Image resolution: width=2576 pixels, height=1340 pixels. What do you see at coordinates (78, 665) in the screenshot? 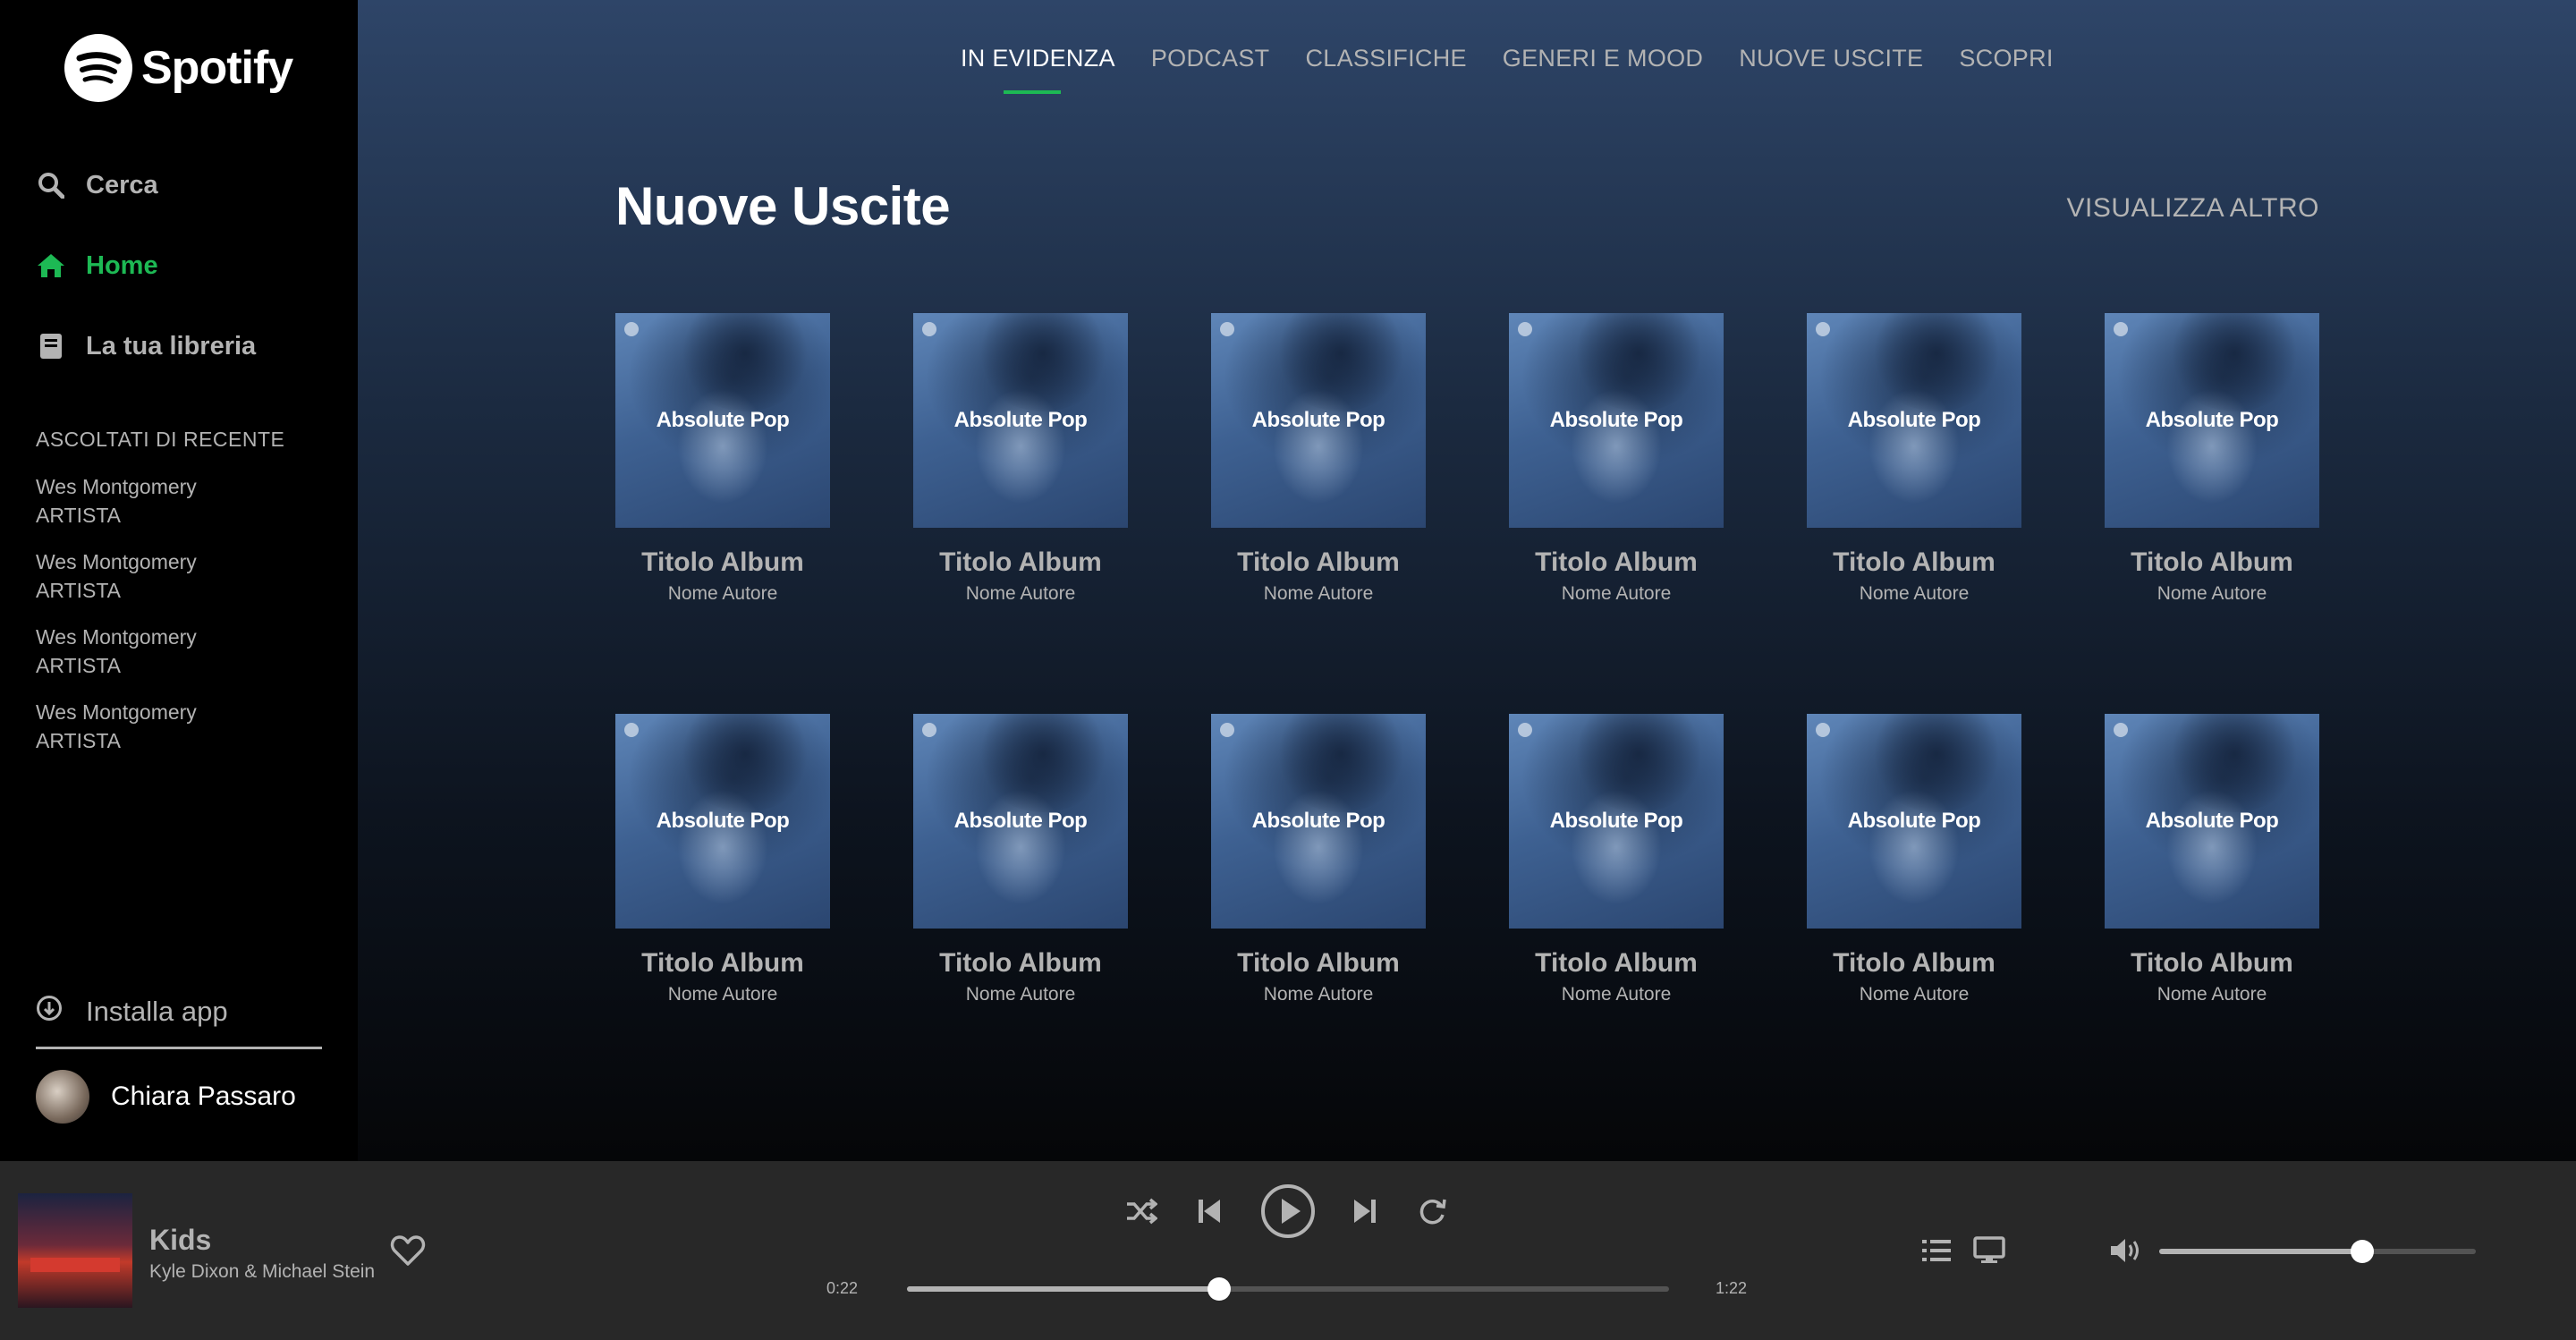
I see `recent-item-type: ARTISTA` at bounding box center [78, 665].